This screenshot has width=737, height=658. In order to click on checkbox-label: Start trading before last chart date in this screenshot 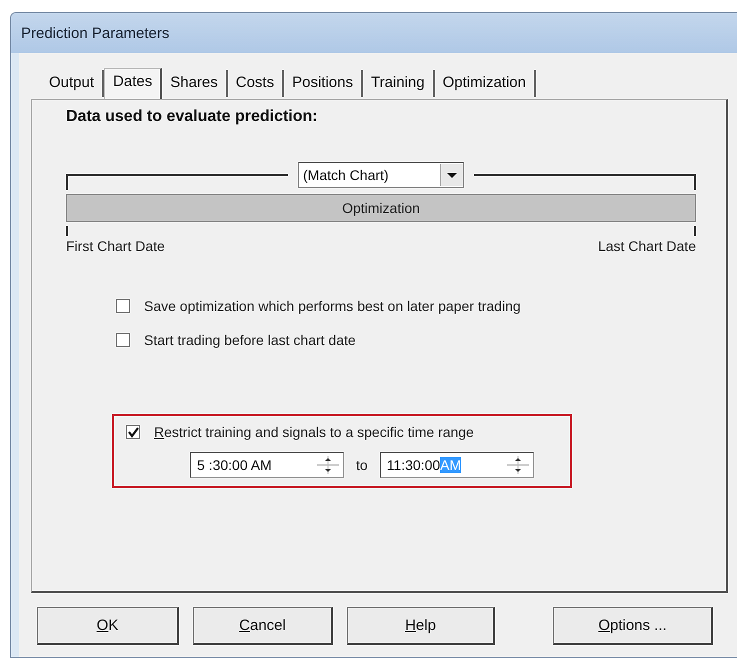, I will do `click(250, 340)`.